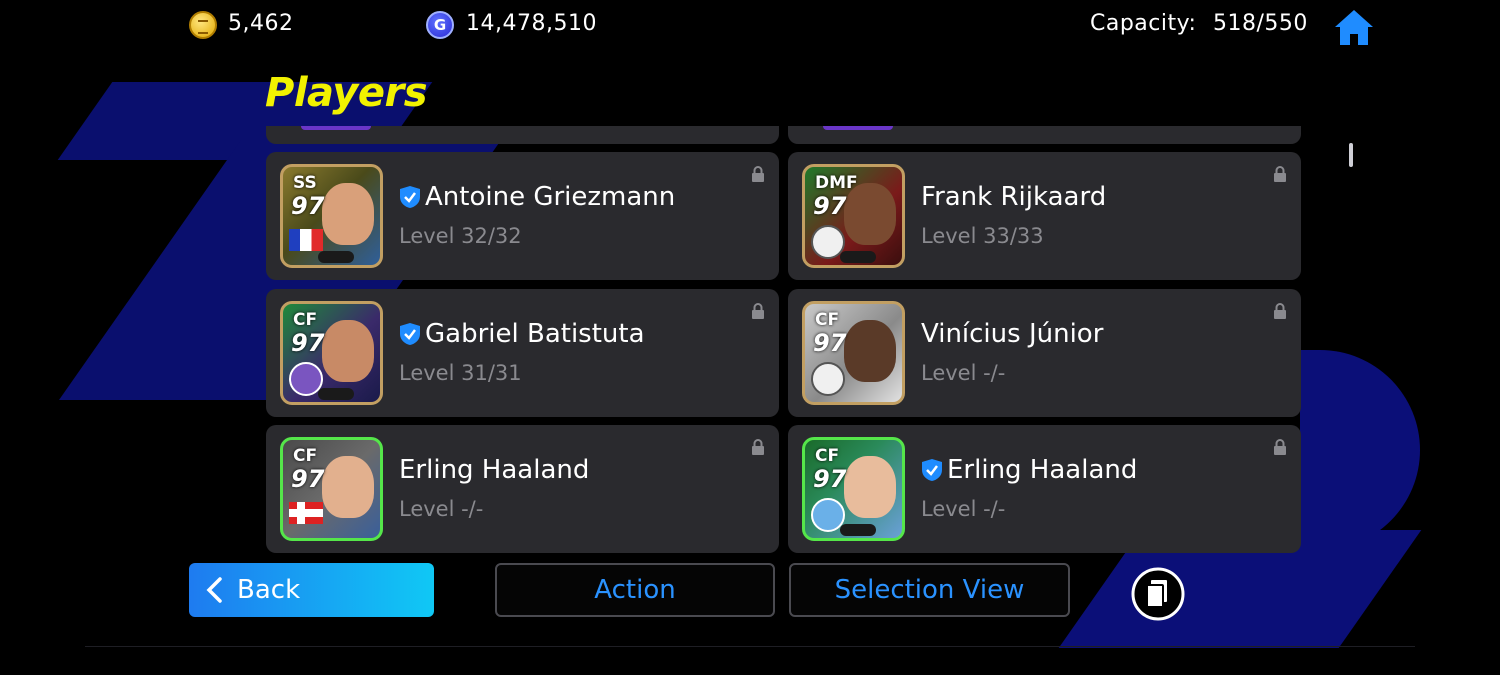  What do you see at coordinates (550, 197) in the screenshot?
I see `player-name: Antoine Griezmann` at bounding box center [550, 197].